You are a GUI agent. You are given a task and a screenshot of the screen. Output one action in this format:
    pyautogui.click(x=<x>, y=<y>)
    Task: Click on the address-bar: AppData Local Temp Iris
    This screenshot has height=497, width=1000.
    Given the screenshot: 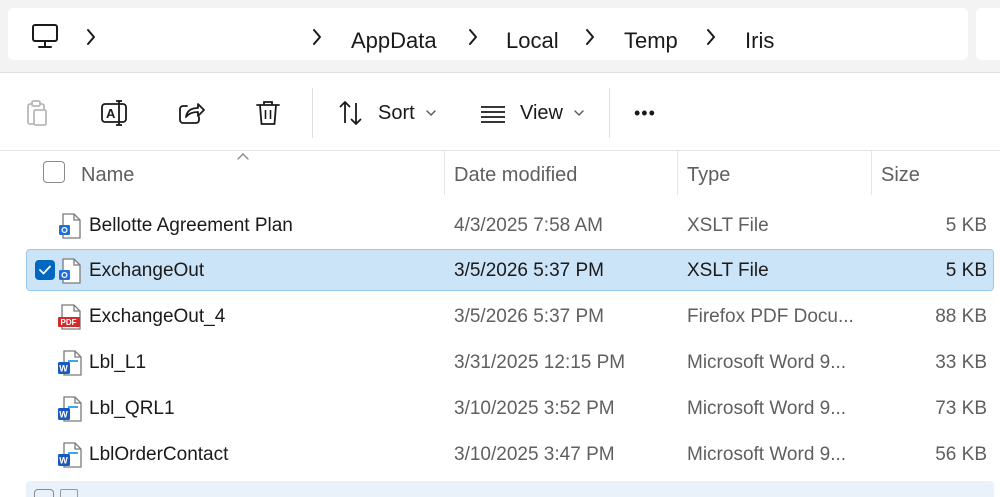 What is the action you would take?
    pyautogui.click(x=488, y=34)
    